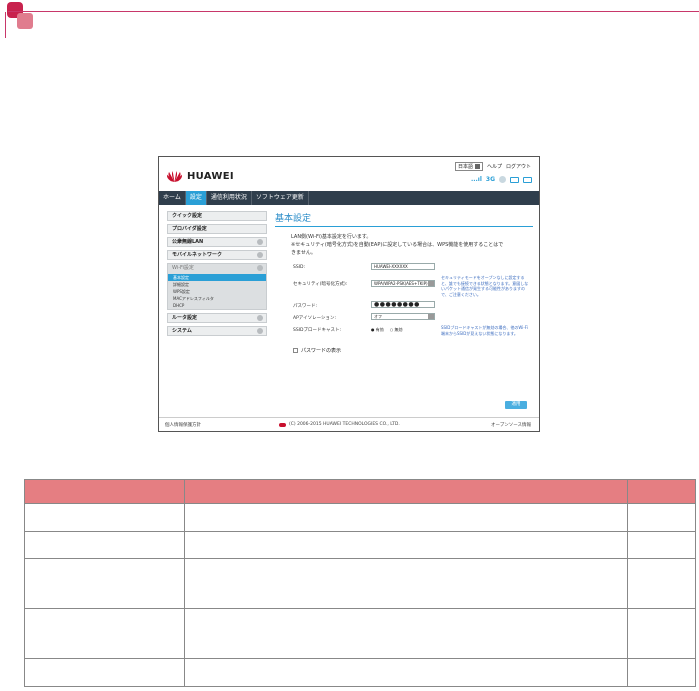  Describe the element at coordinates (183, 268) in the screenshot. I see `sidebar-item-label: Wi-Fi設定` at that location.